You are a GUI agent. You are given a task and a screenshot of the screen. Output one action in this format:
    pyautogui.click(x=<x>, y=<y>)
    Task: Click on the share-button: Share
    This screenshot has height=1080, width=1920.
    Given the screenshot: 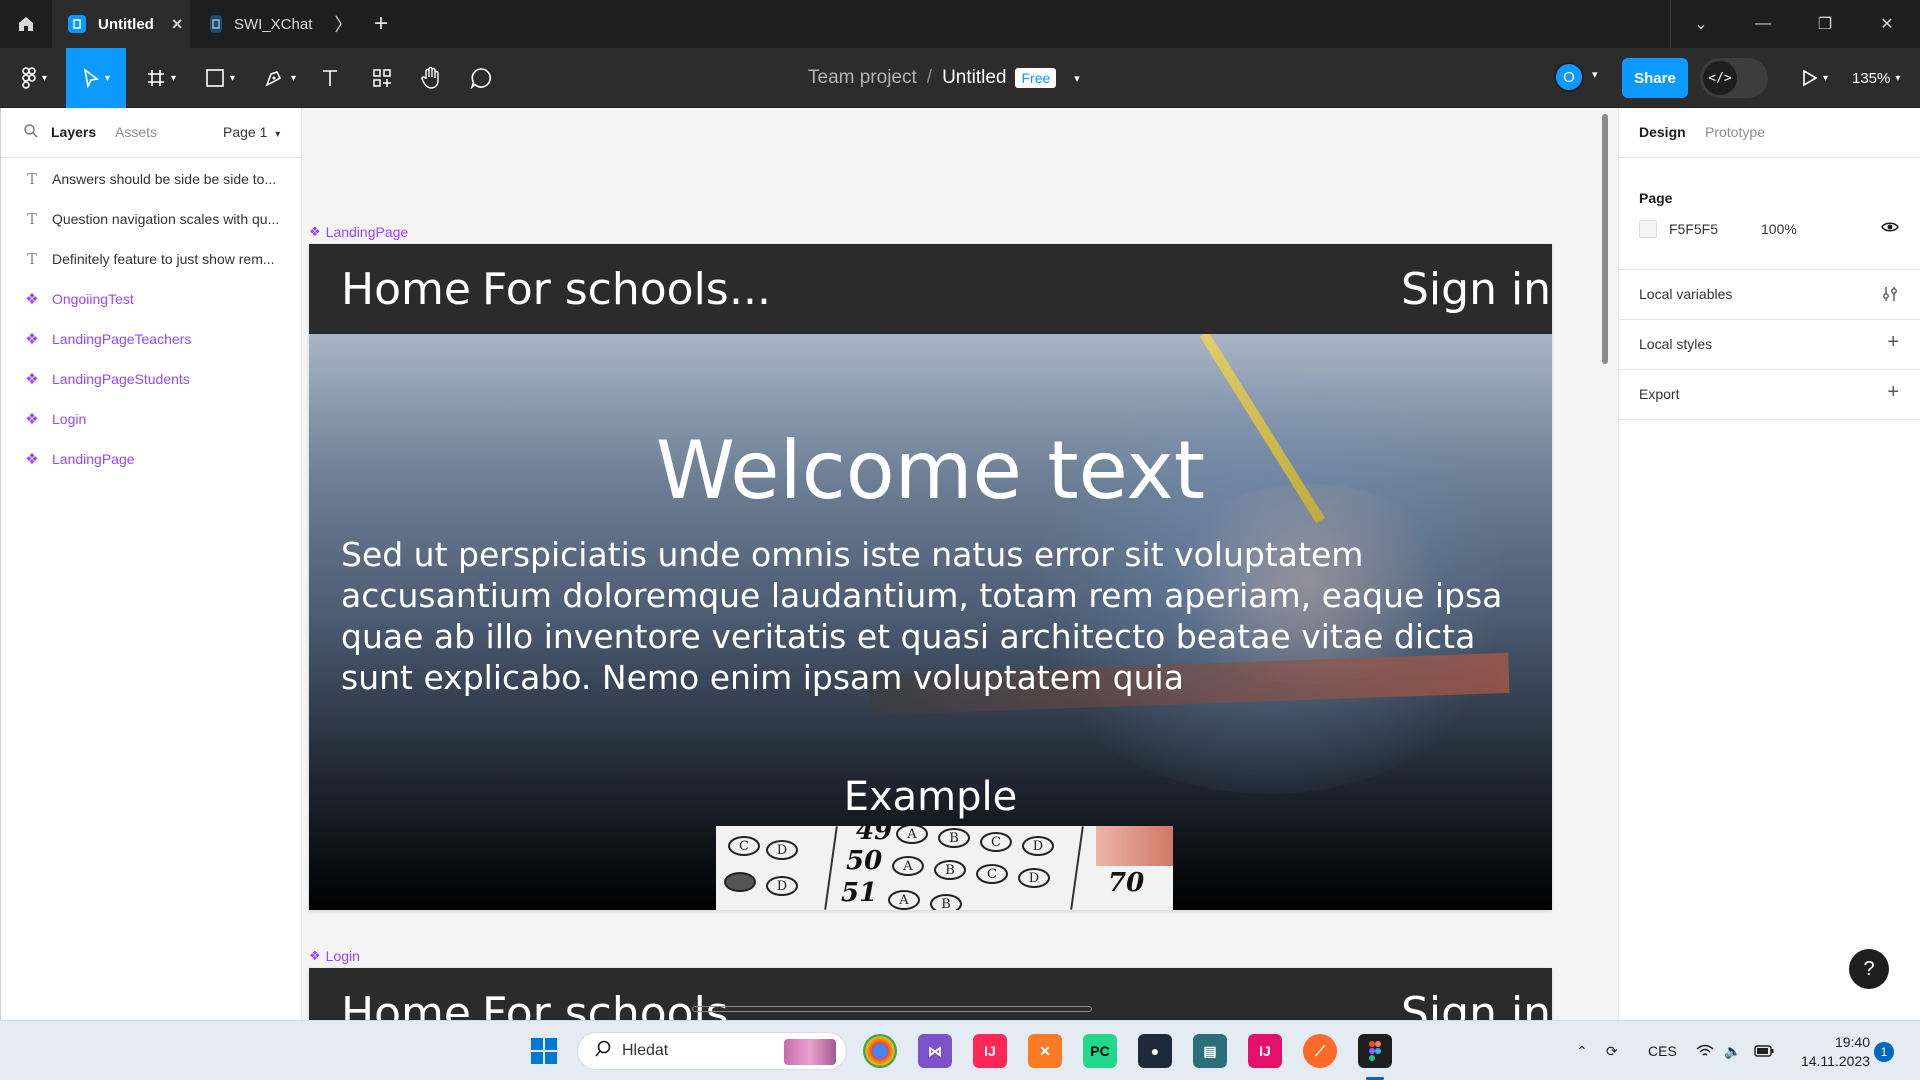 What is the action you would take?
    pyautogui.click(x=1655, y=78)
    